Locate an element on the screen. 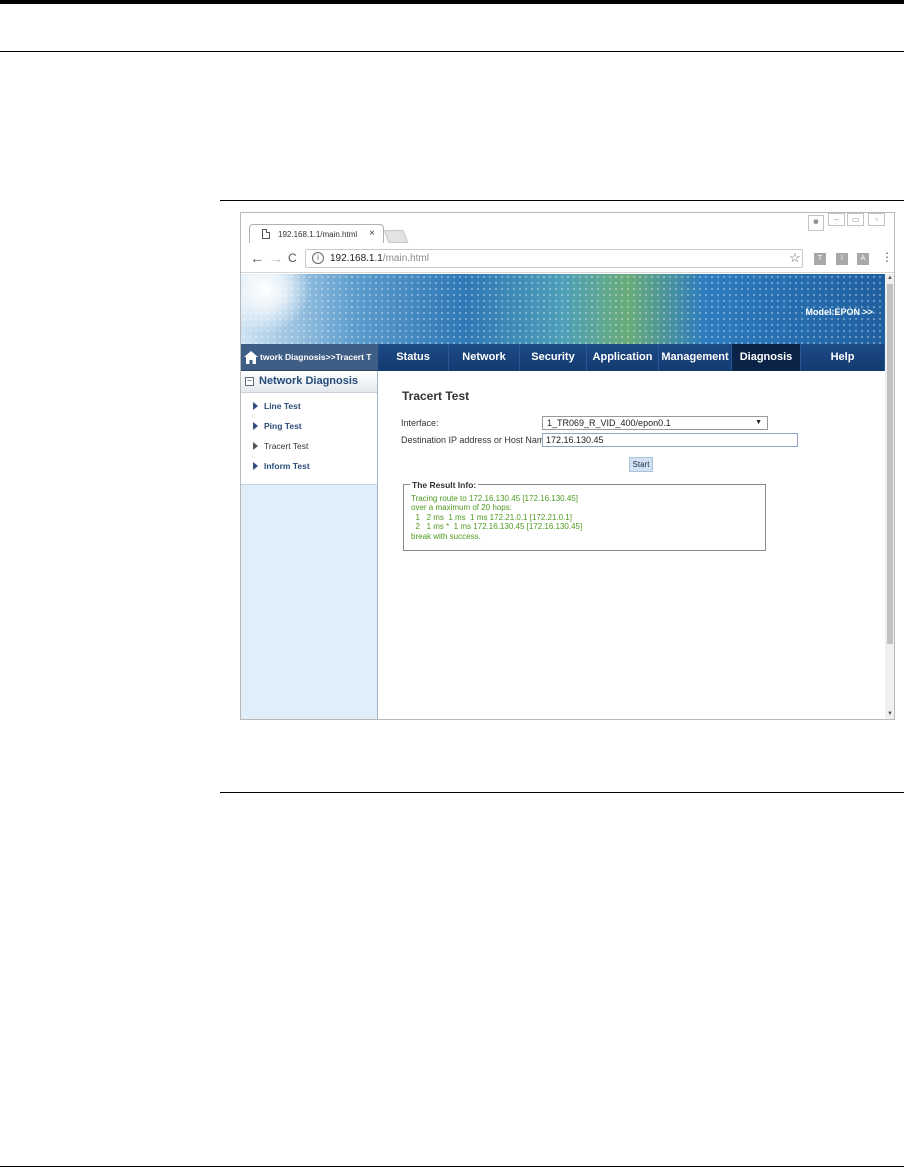  breadcrumb: twork Diagnosis>>Tracert T is located at coordinates (309, 357).